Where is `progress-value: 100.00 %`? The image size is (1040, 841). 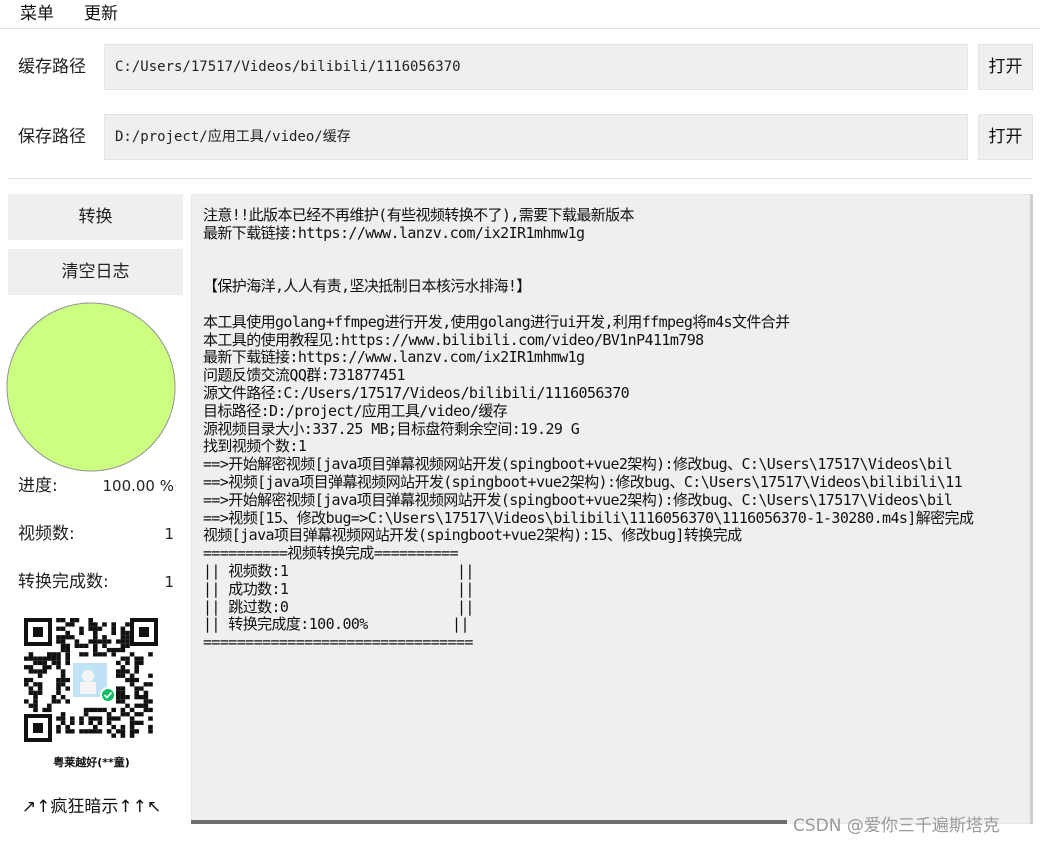 progress-value: 100.00 % is located at coordinates (138, 486).